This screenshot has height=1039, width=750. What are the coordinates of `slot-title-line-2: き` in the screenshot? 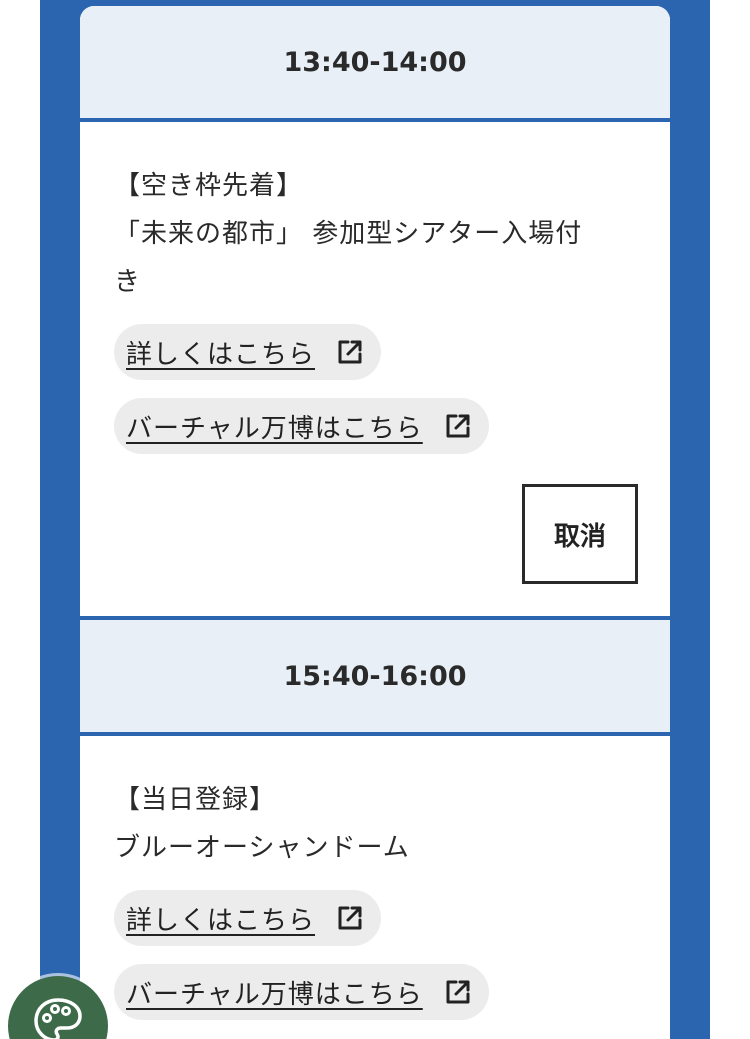 It's located at (128, 282).